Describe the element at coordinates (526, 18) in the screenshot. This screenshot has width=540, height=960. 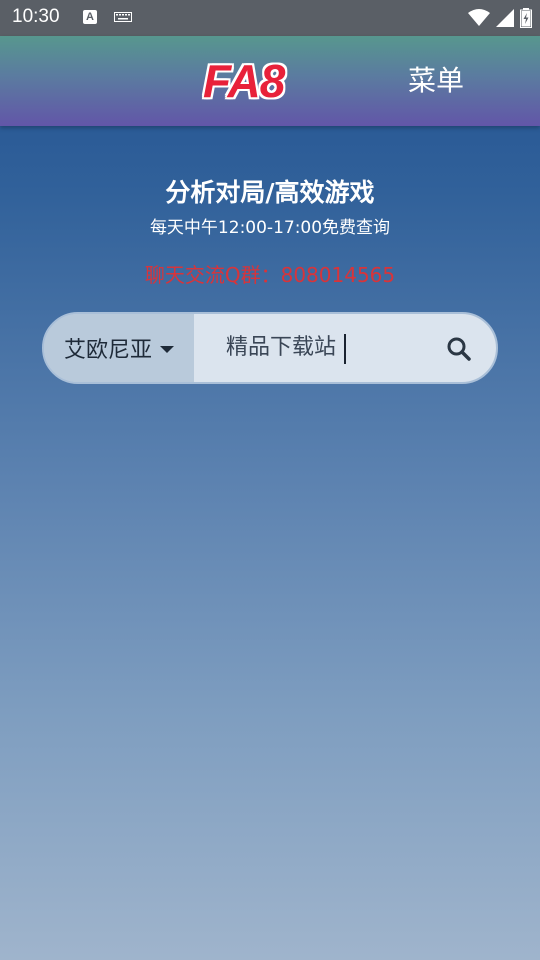
I see `battery-charging-icon` at that location.